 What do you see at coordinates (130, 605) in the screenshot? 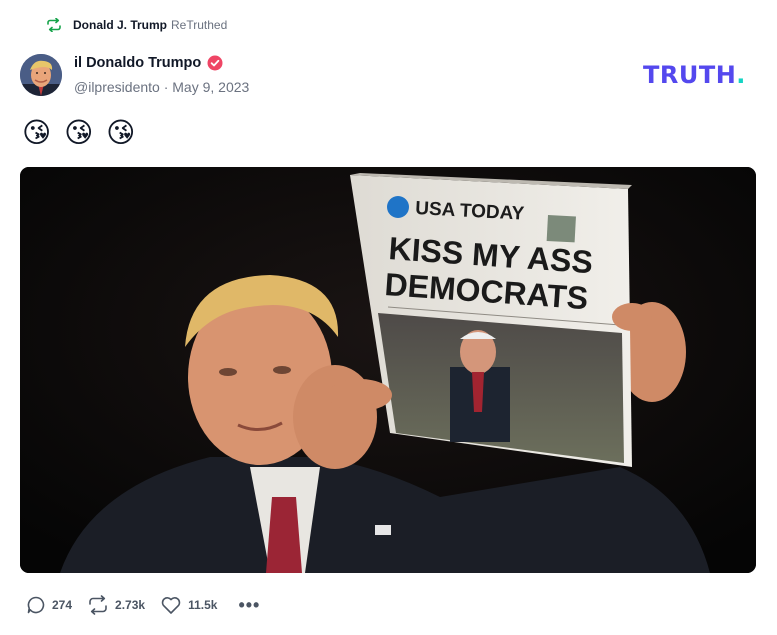
I see `retruth-count: 2.73k` at bounding box center [130, 605].